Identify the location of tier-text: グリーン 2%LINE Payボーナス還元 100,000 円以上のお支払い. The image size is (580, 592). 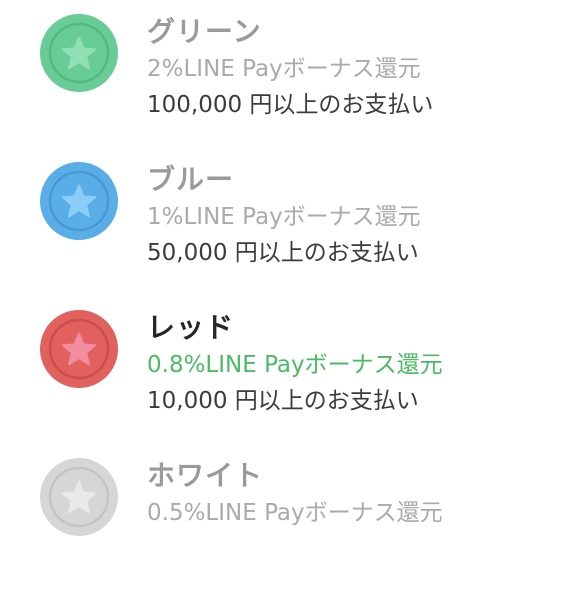
(357, 68).